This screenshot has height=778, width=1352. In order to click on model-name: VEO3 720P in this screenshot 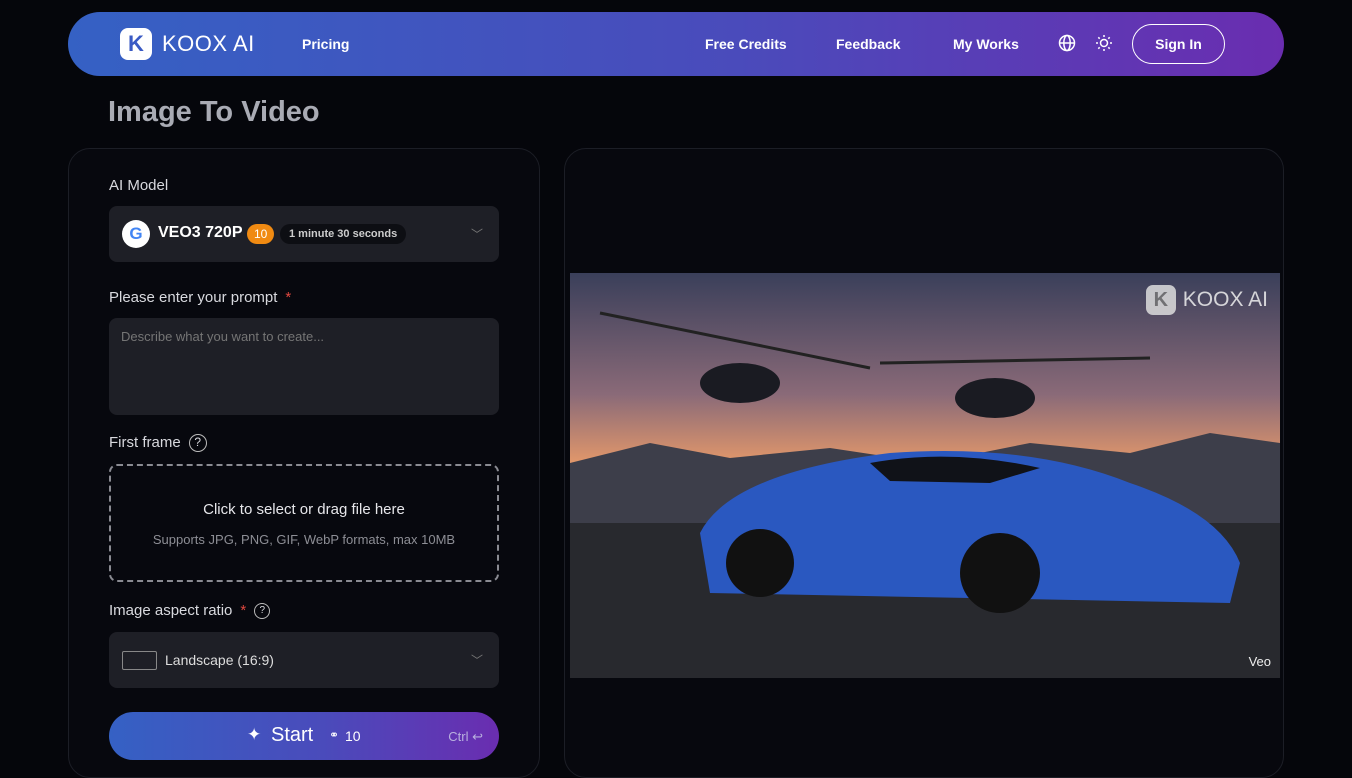, I will do `click(200, 232)`.